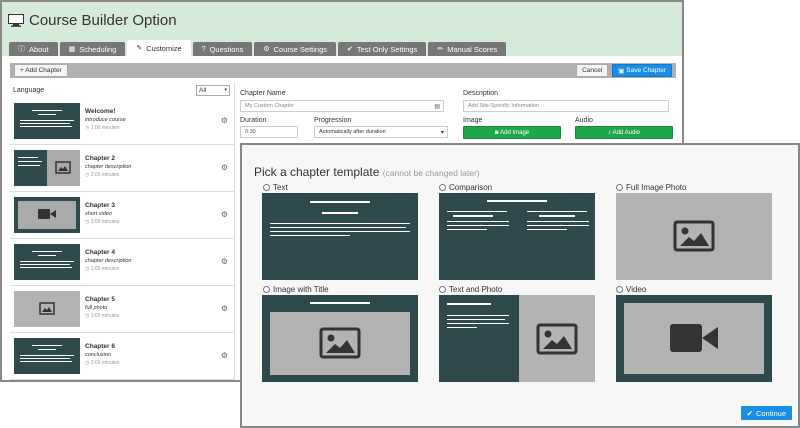 The width and height of the screenshot is (800, 428). I want to click on window-title: Course Builder Option, so click(103, 20).